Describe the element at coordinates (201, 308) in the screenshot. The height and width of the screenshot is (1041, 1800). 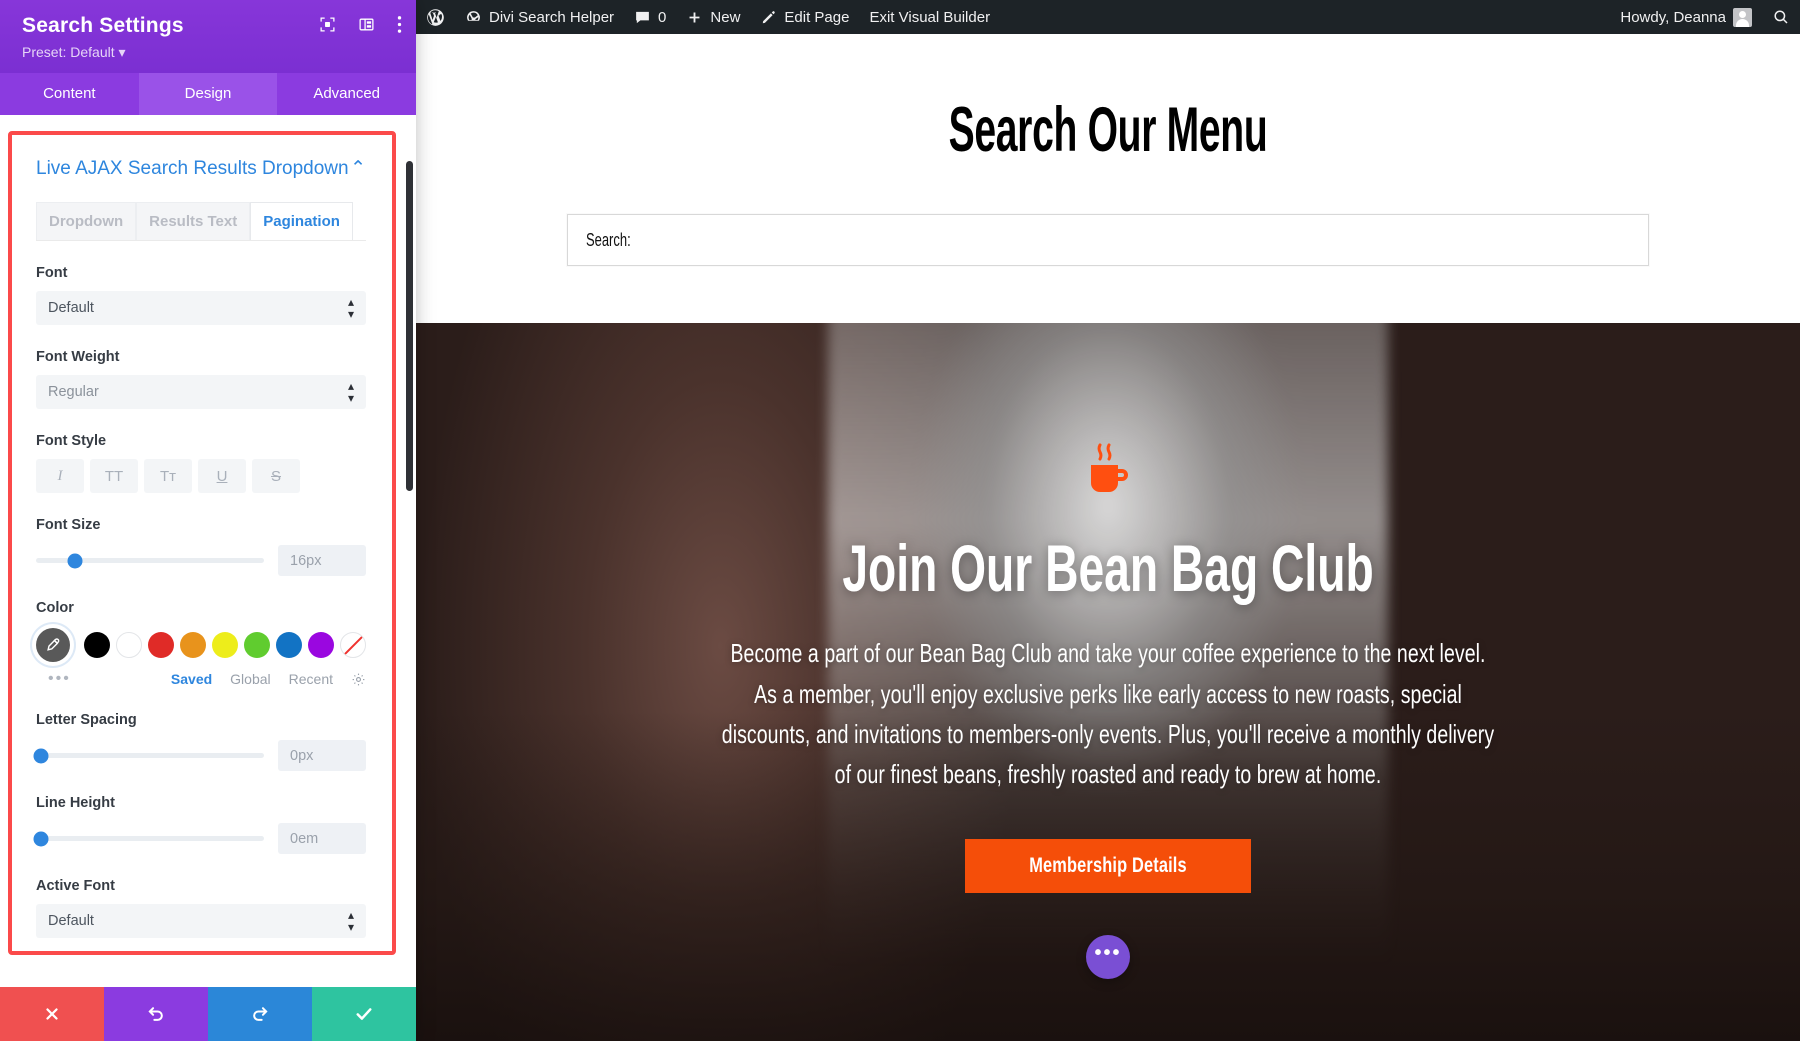
I see `font-select: Default ▴ ▾` at that location.